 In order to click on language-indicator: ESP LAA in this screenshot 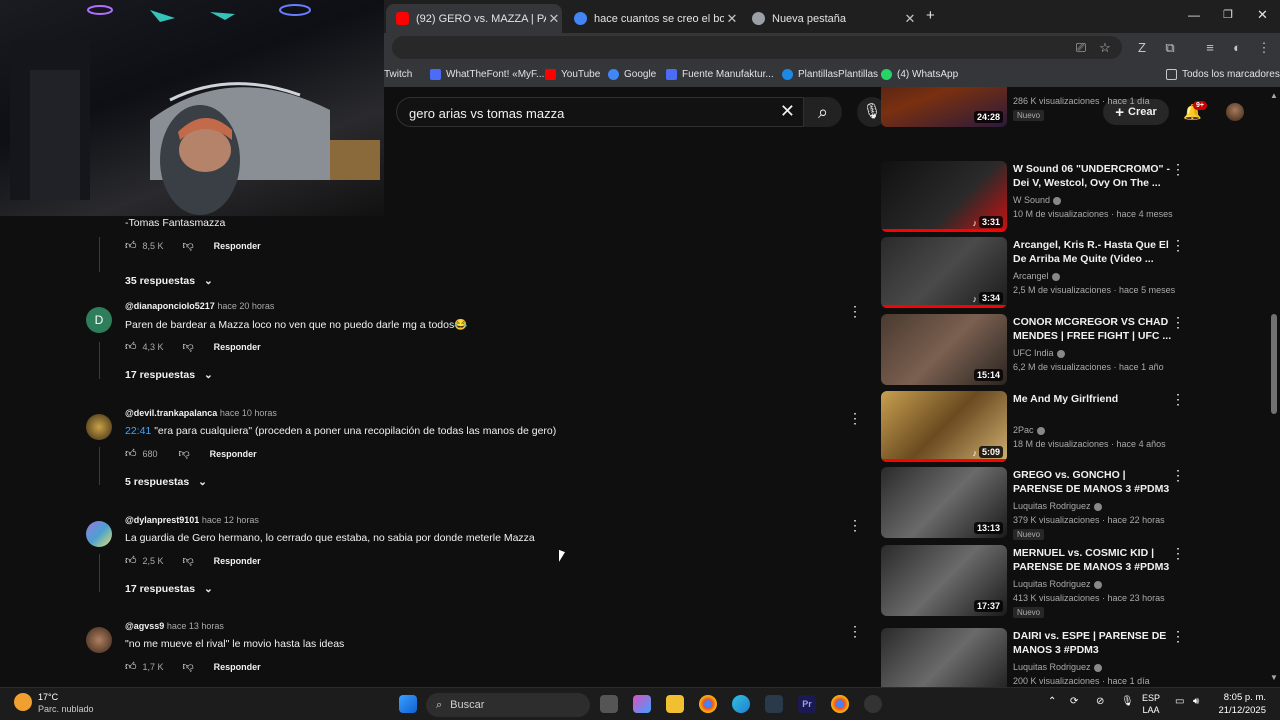, I will do `click(1151, 704)`.